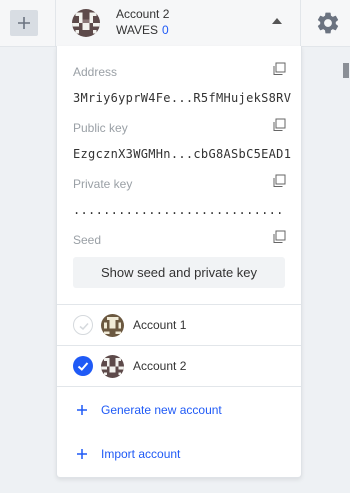  What do you see at coordinates (182, 22) in the screenshot?
I see `account-selector: Account 2 WAVES 0` at bounding box center [182, 22].